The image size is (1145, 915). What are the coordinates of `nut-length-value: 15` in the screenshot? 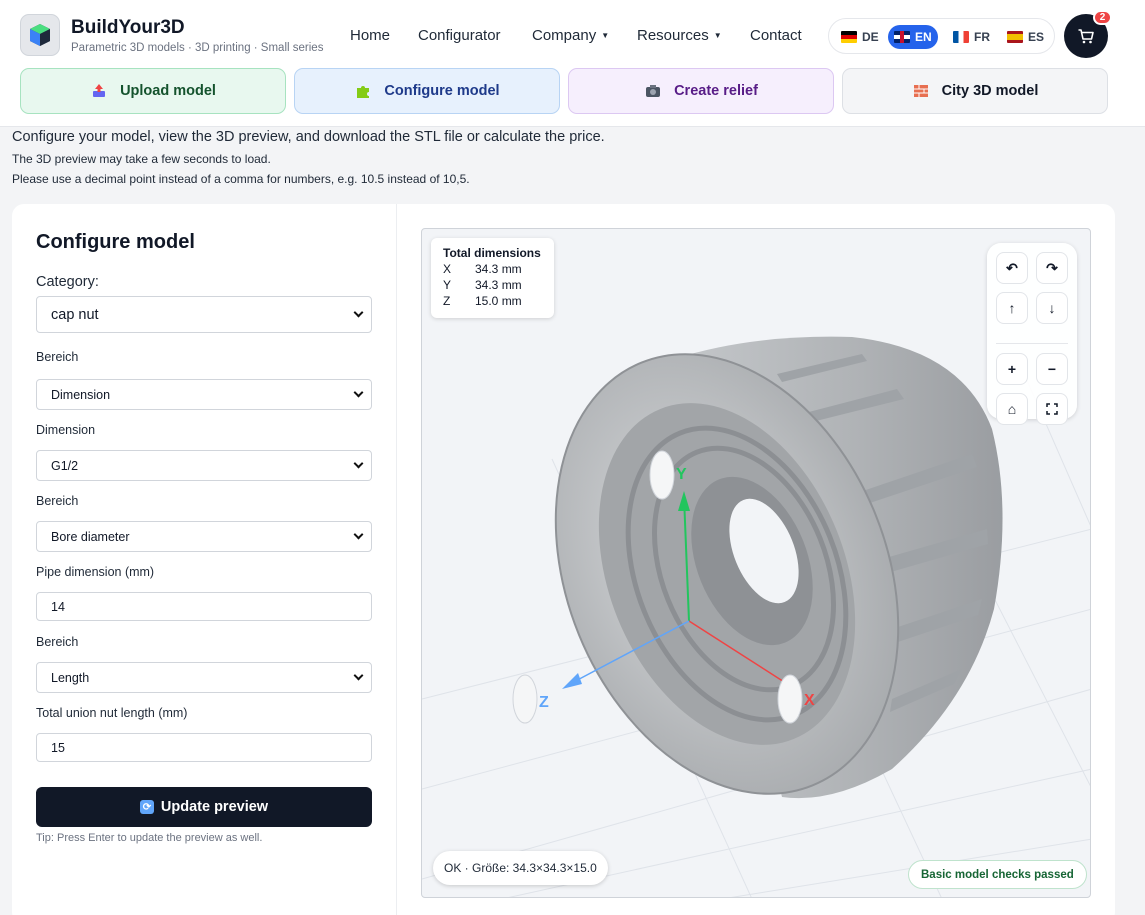 It's located at (58, 747).